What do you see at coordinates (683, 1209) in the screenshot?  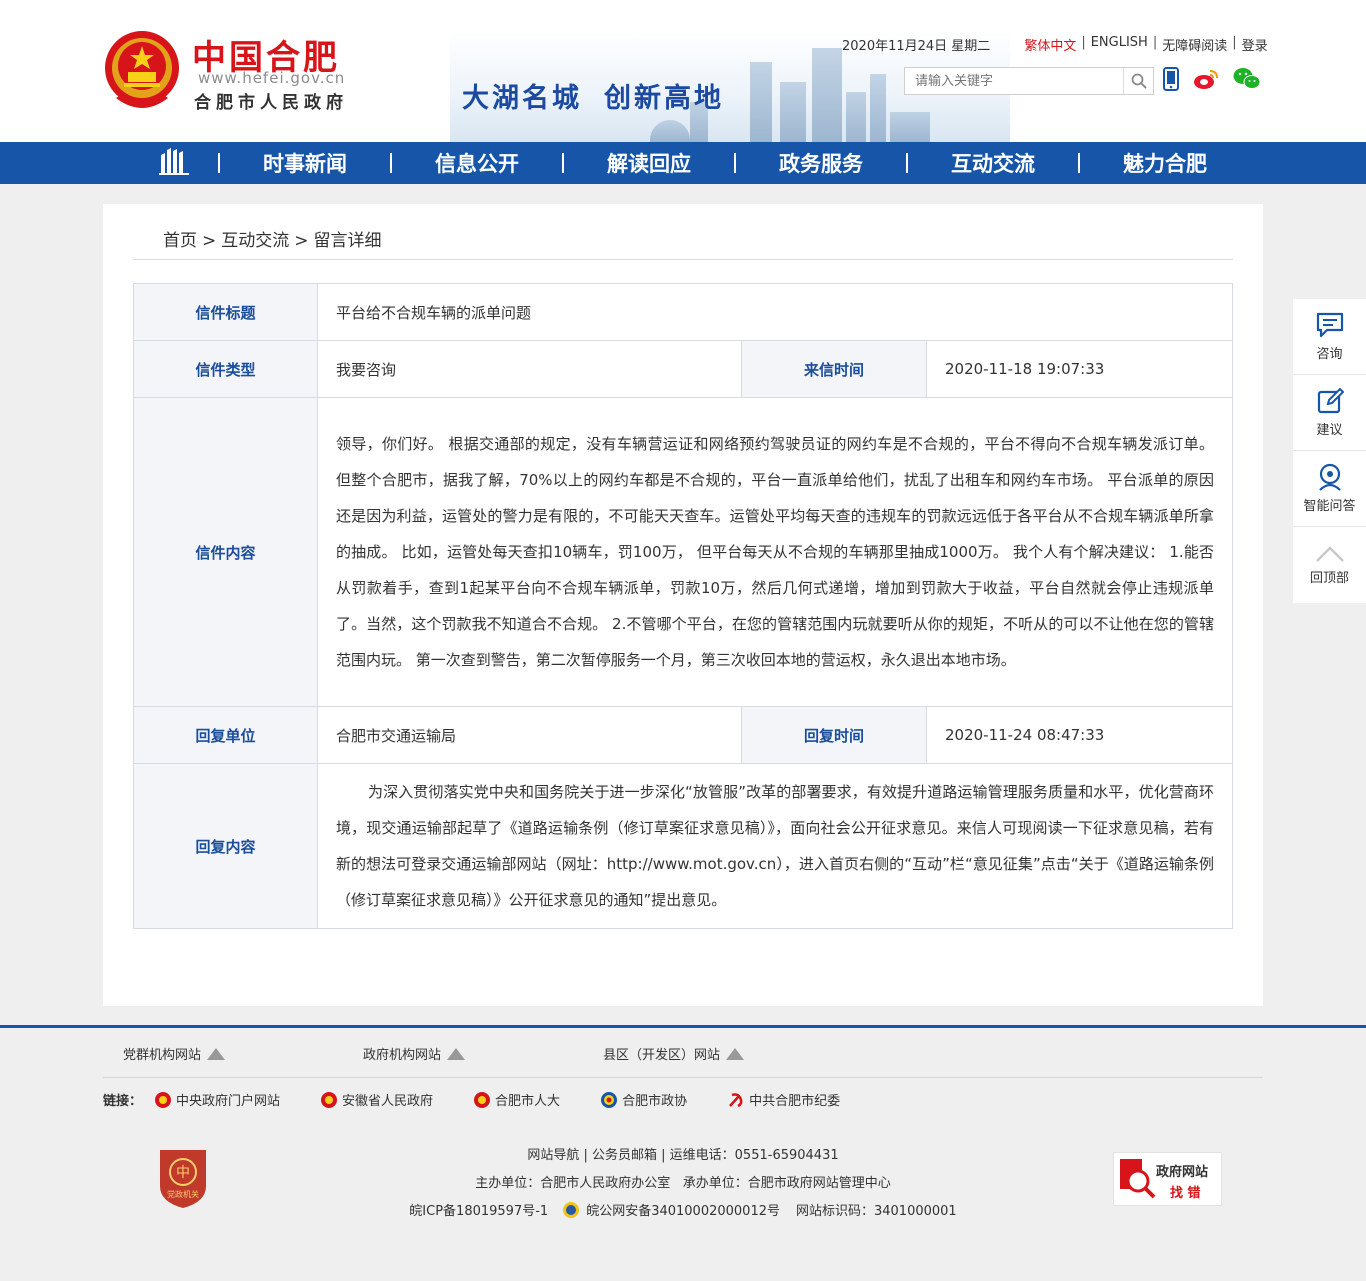 I see `police-record: 皖公网安备34010002000012号` at bounding box center [683, 1209].